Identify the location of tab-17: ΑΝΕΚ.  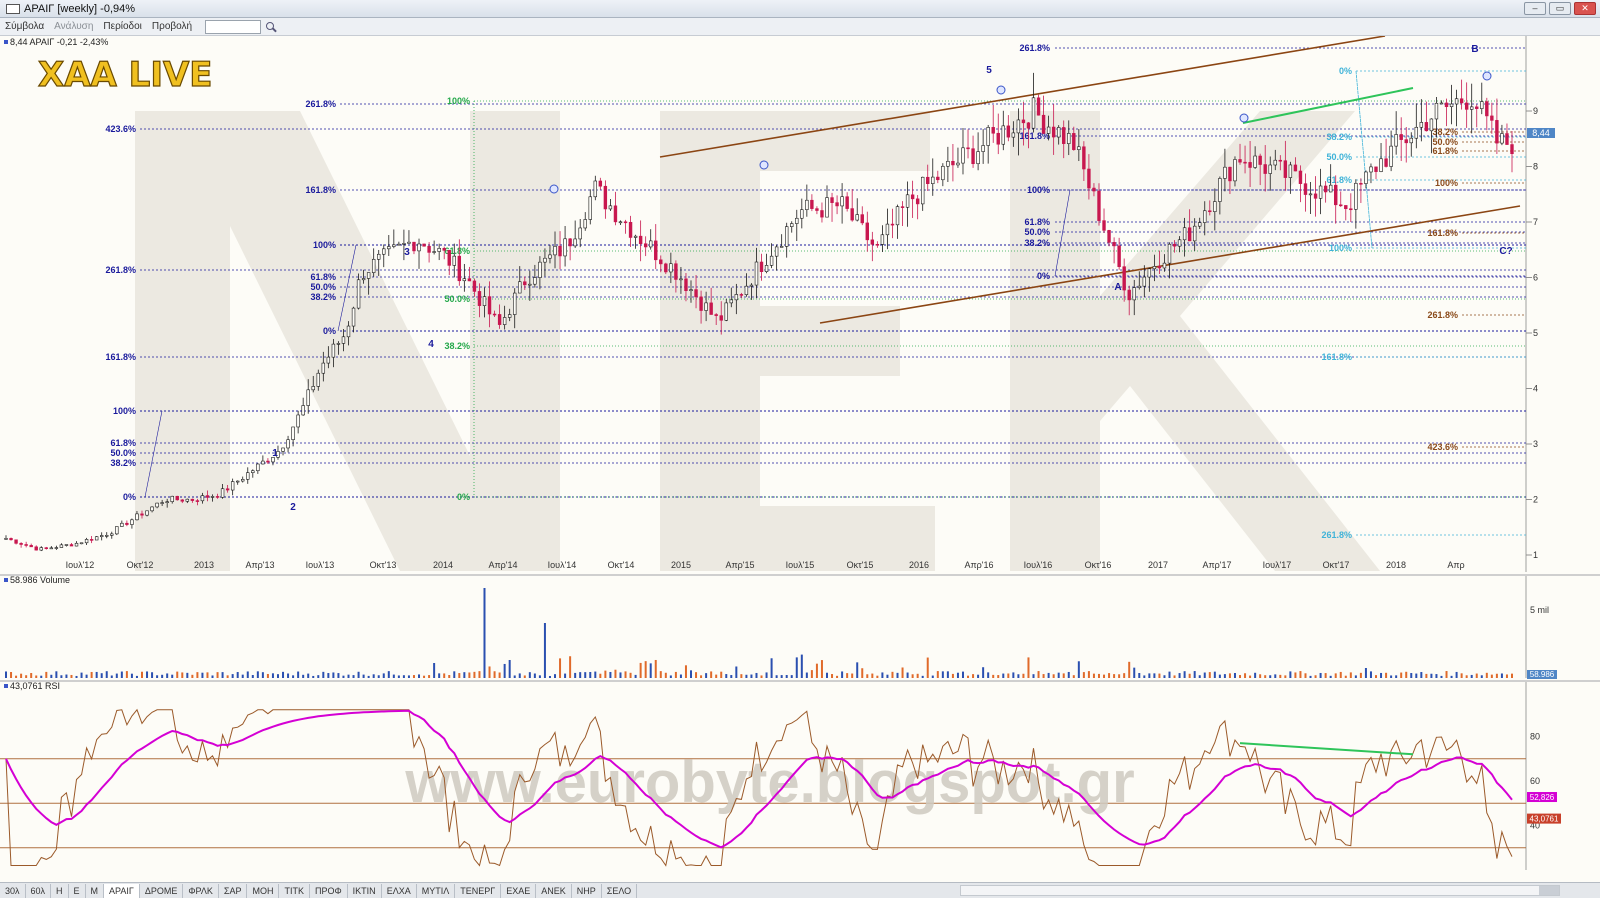
(554, 890).